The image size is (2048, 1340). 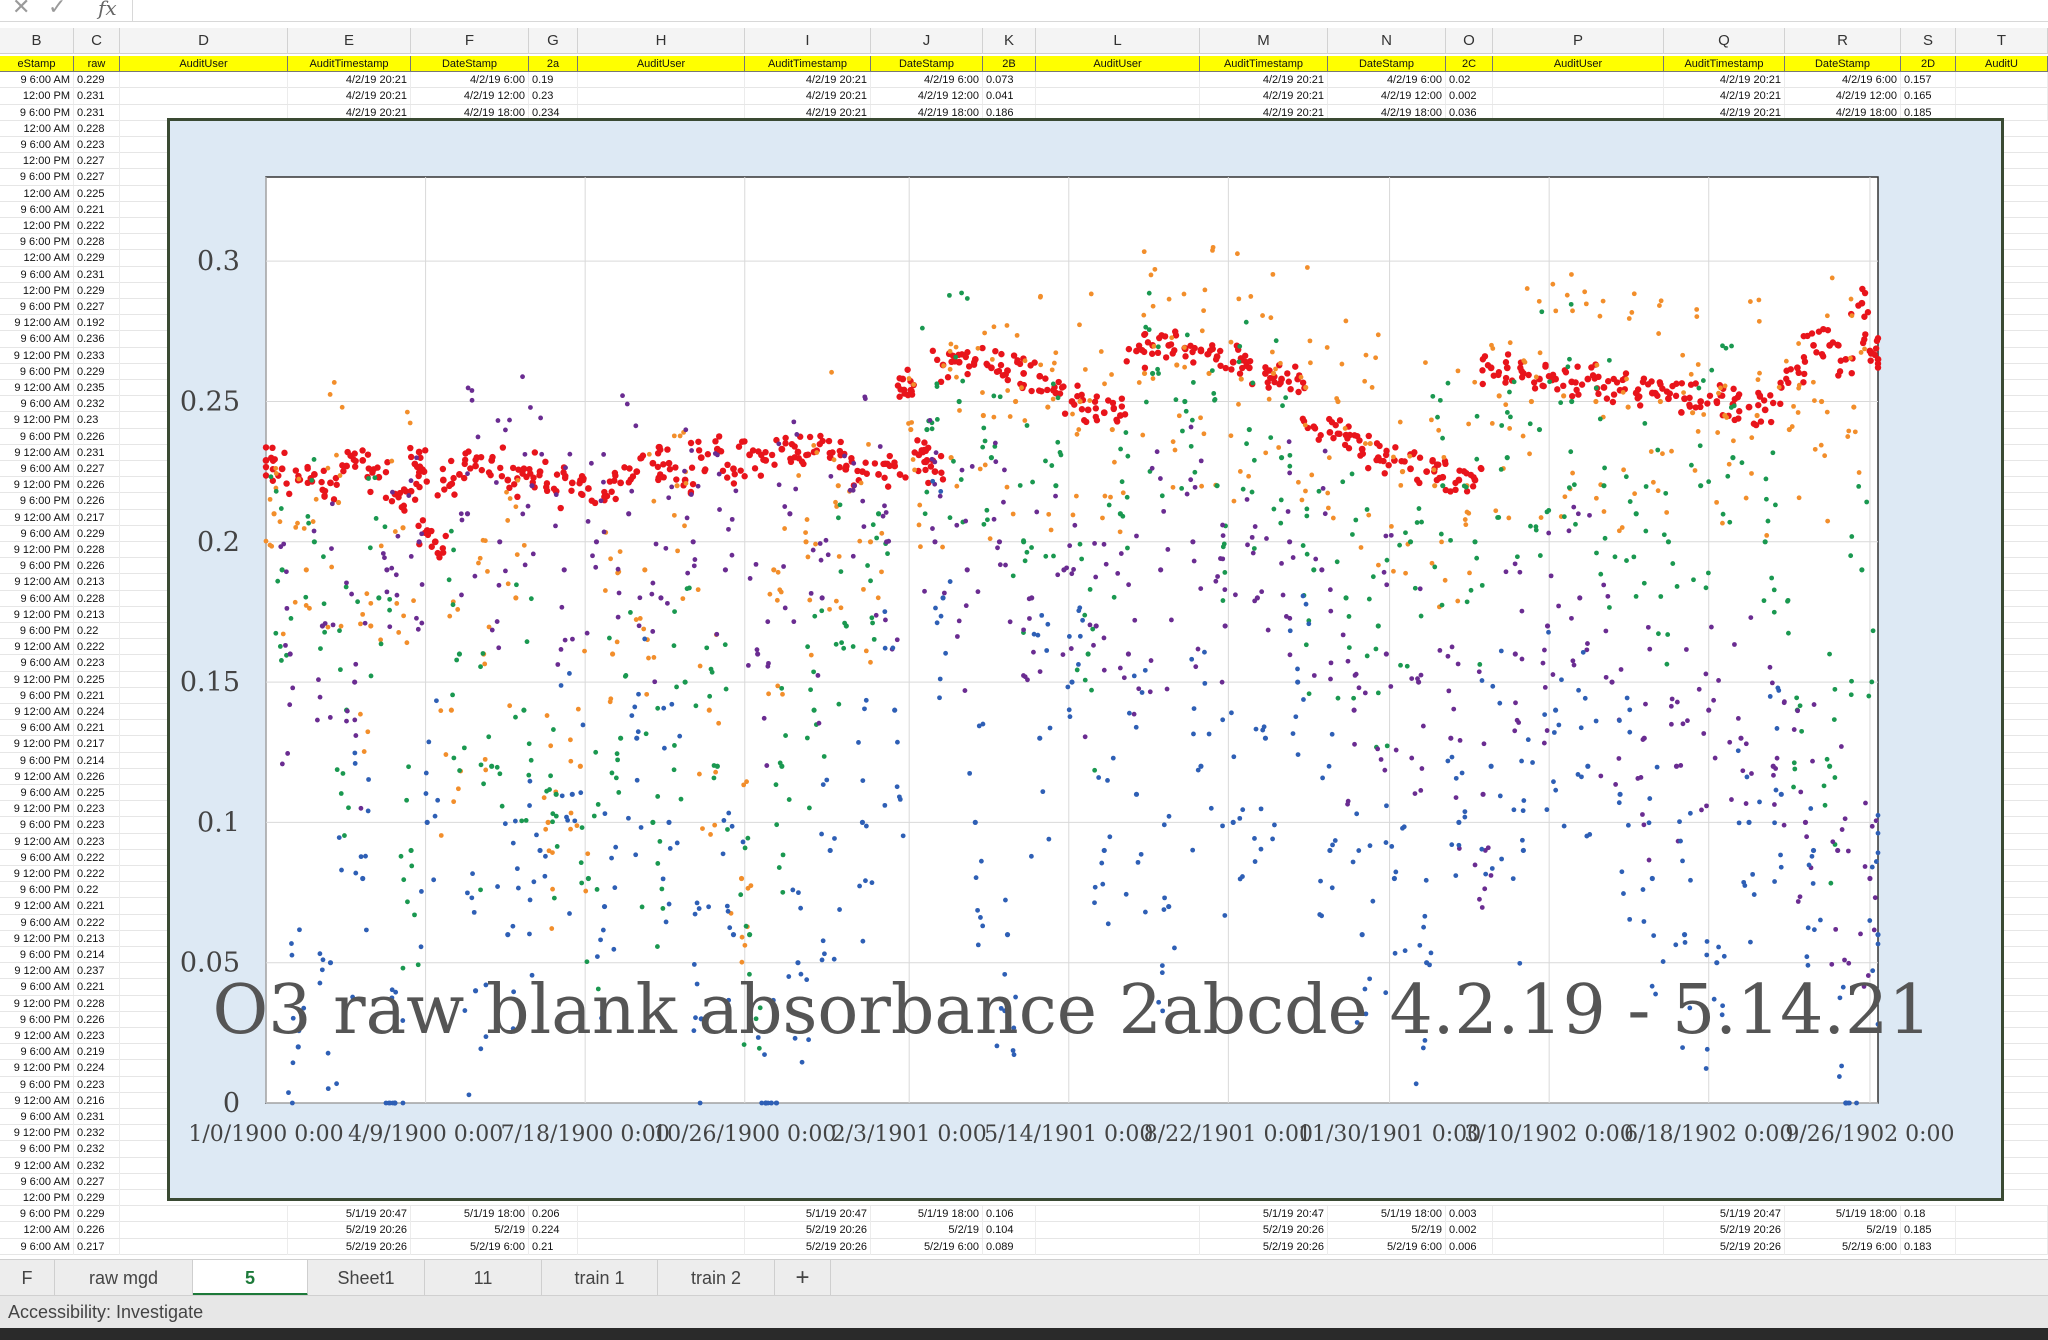 What do you see at coordinates (57, 10) in the screenshot?
I see `check-icon: ✓` at bounding box center [57, 10].